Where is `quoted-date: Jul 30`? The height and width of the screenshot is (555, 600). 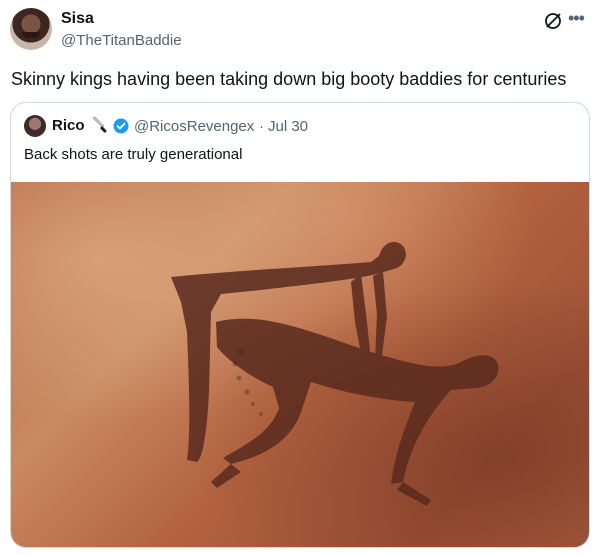 quoted-date: Jul 30 is located at coordinates (288, 126).